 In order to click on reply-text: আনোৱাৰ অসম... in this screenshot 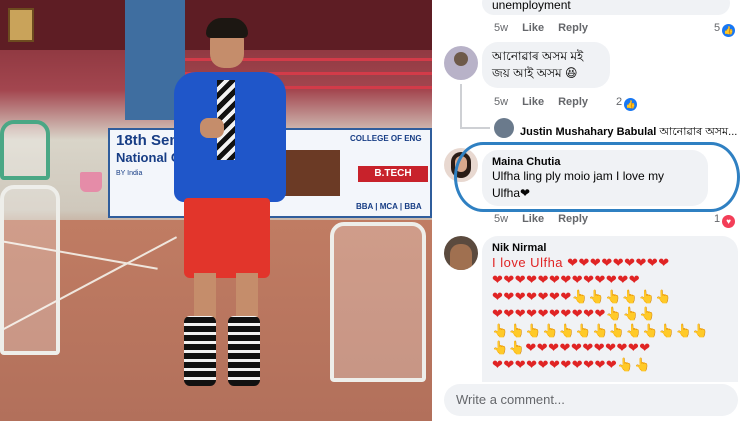, I will do `click(698, 132)`.